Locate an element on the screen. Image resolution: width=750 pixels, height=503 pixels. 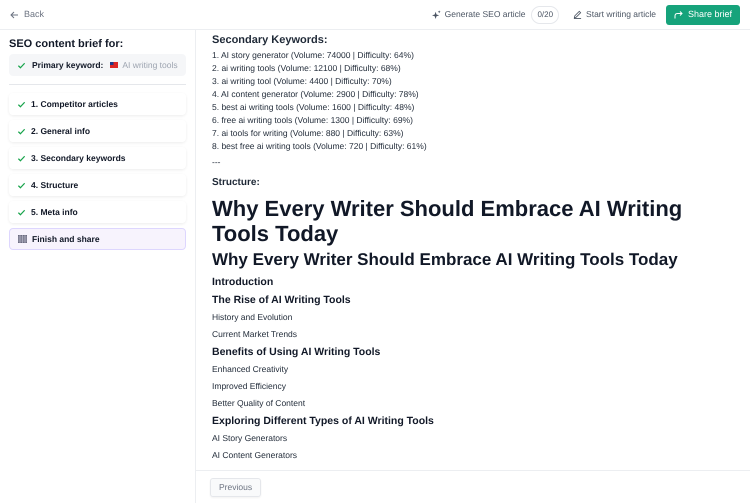
heading-three: Introduction is located at coordinates (243, 282).